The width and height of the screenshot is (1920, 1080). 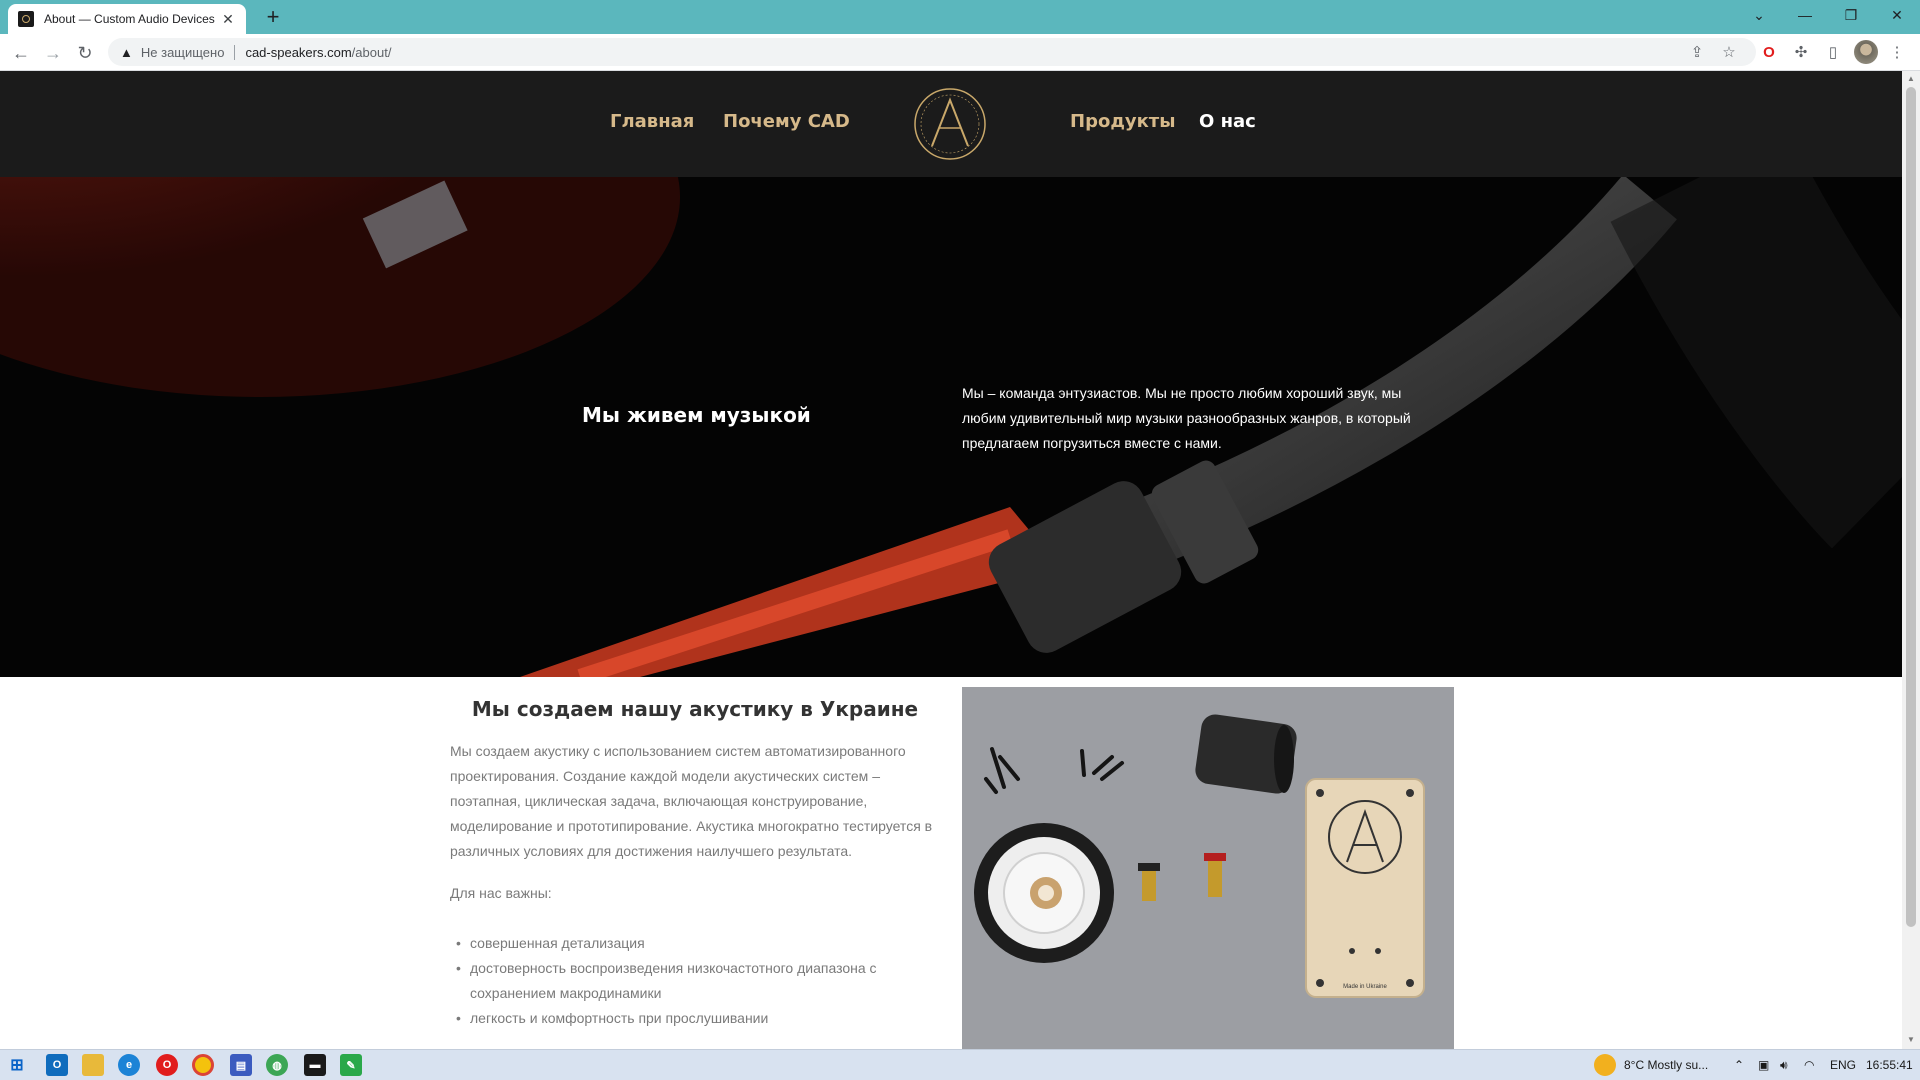 I want to click on menu-kebab-icon: ⋮, so click(x=1897, y=53).